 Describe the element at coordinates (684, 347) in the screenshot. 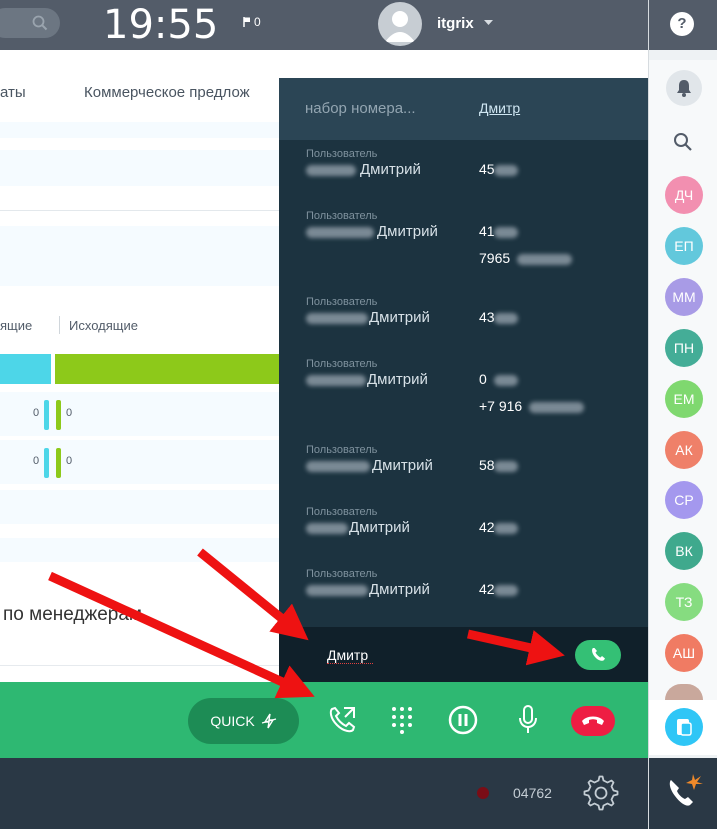

I see `contact-avatar: ПН` at that location.